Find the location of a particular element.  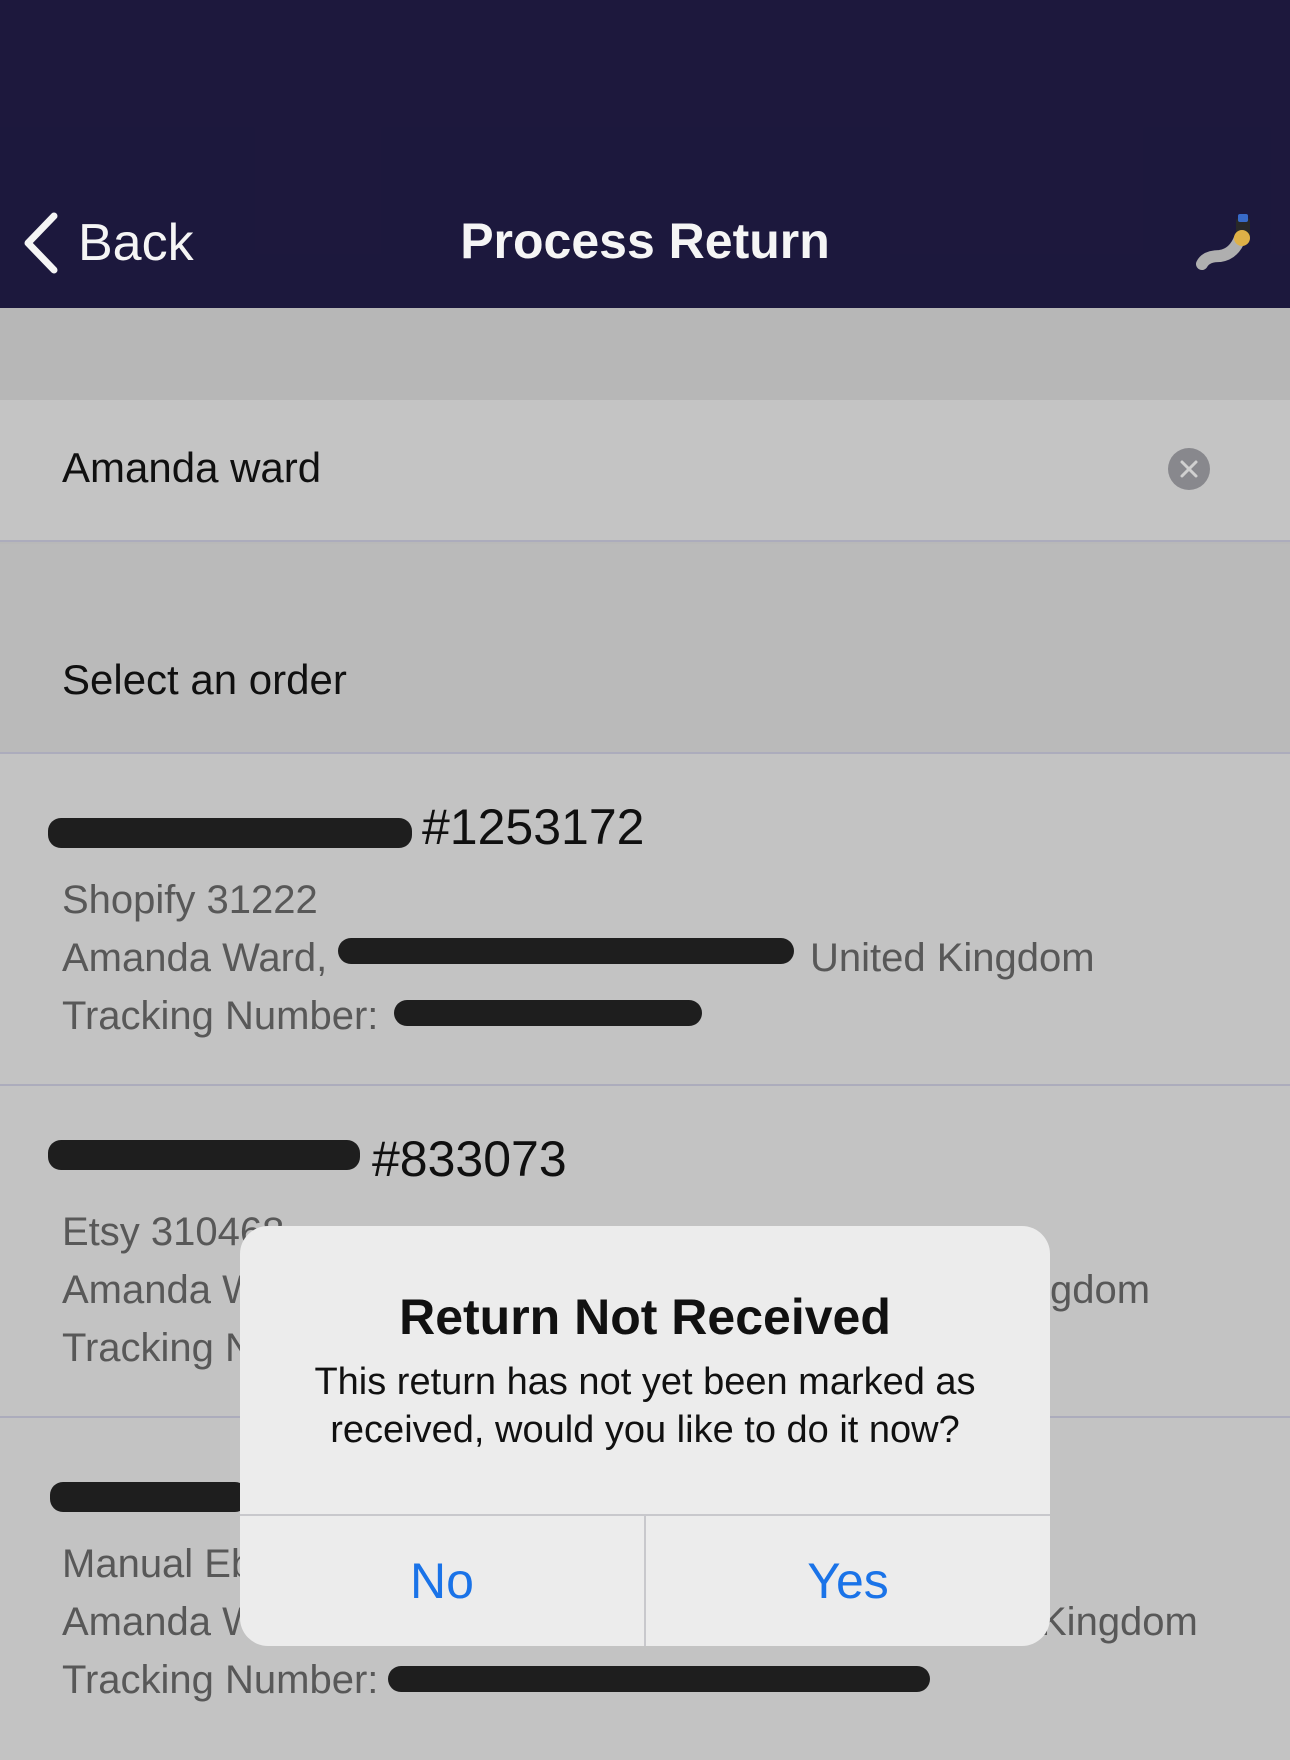

yes-button: Yes is located at coordinates (848, 1581).